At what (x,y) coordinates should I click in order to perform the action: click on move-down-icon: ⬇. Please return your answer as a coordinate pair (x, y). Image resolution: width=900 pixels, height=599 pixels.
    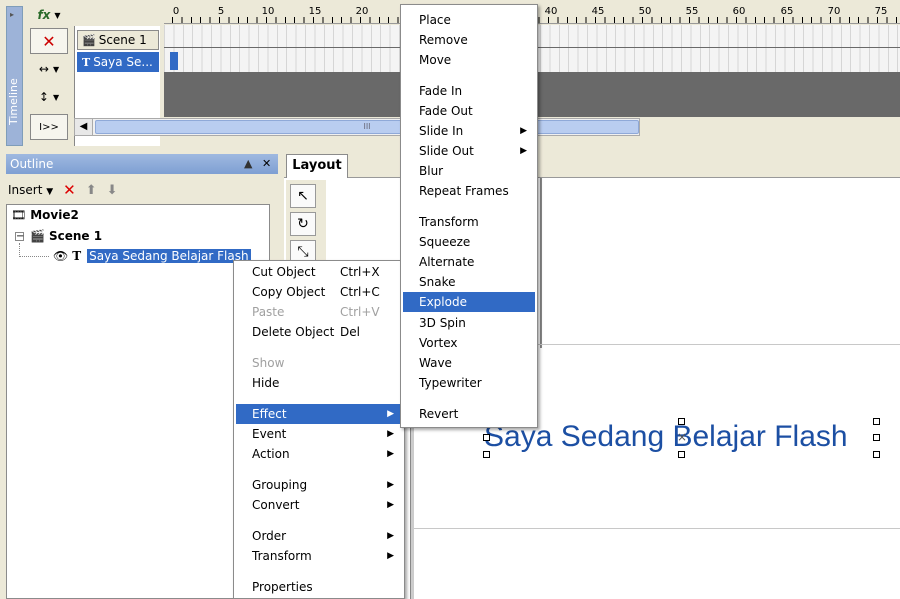
    Looking at the image, I should click on (112, 190).